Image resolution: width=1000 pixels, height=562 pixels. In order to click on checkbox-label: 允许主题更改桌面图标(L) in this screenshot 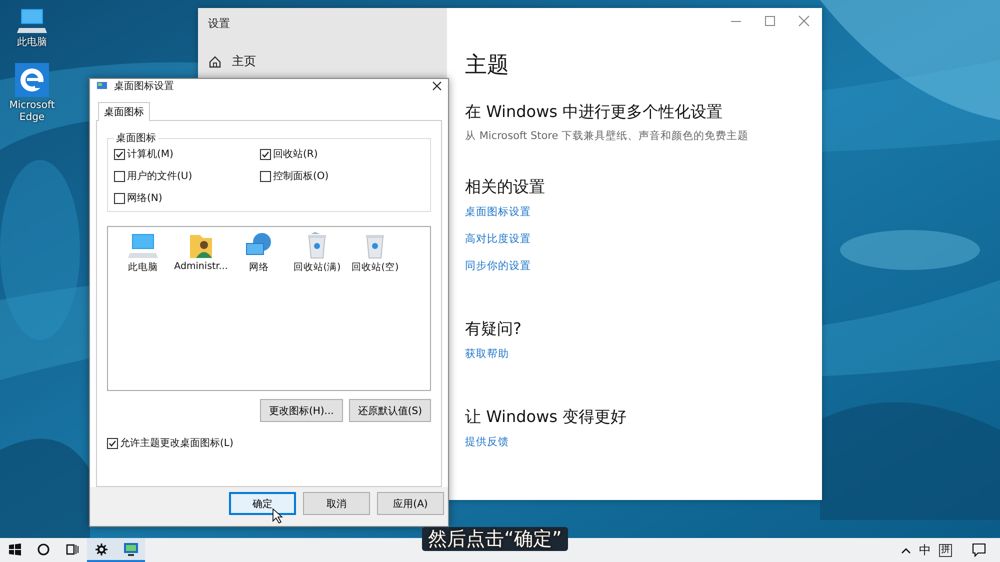, I will do `click(177, 443)`.